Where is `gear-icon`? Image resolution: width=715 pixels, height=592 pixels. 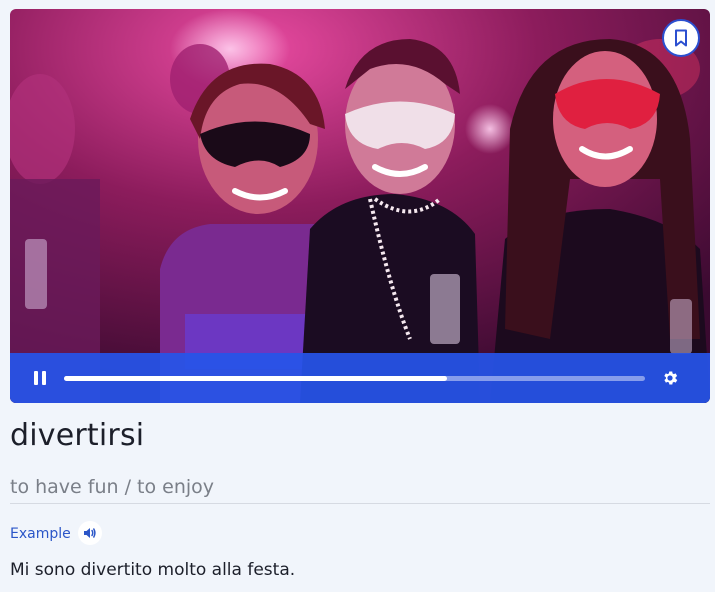
gear-icon is located at coordinates (671, 378).